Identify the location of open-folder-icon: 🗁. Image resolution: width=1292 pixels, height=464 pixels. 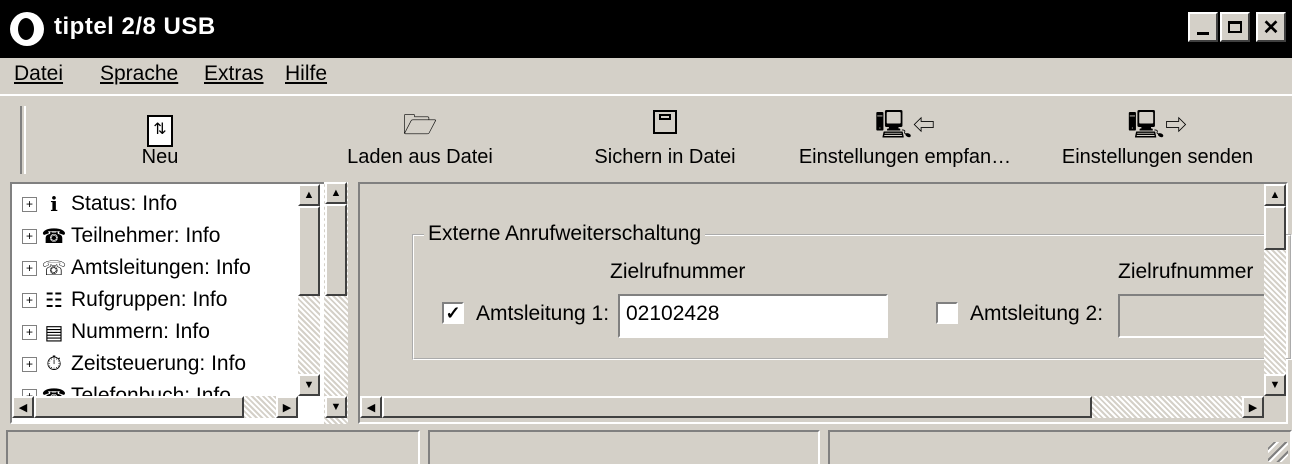
(420, 124).